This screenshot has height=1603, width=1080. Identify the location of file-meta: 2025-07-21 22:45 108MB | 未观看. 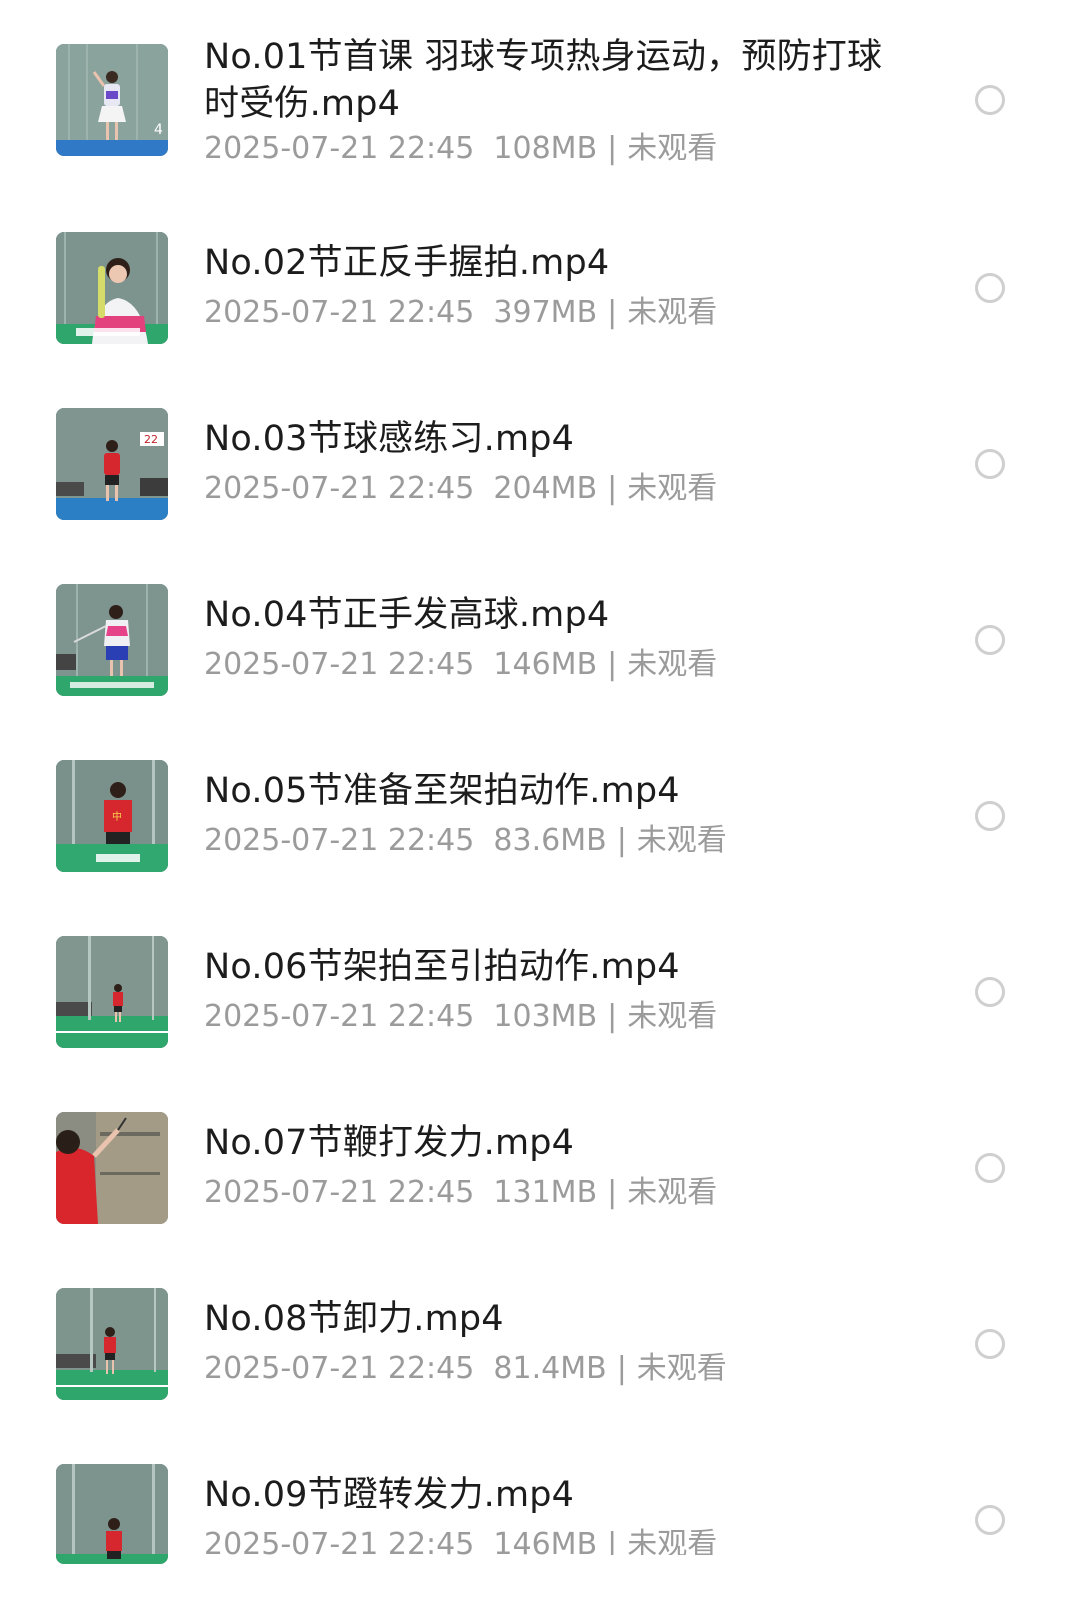
(564, 149).